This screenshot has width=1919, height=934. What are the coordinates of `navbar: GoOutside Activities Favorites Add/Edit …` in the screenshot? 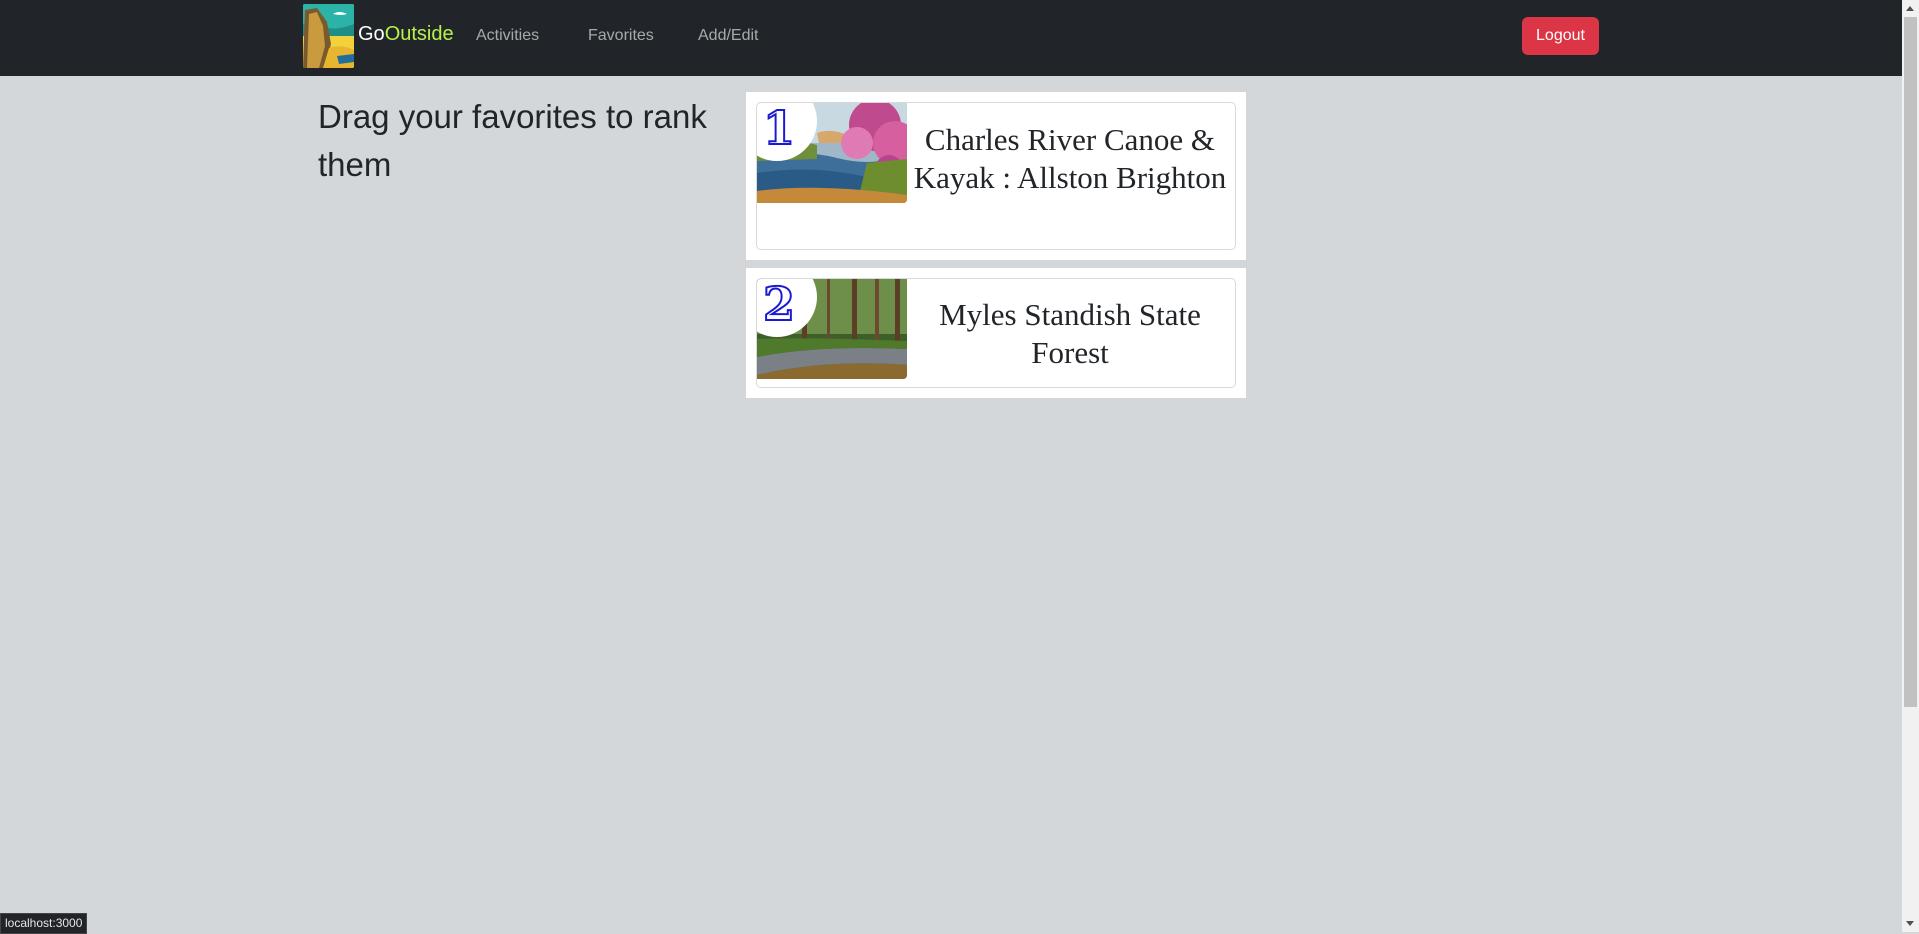 It's located at (951, 38).